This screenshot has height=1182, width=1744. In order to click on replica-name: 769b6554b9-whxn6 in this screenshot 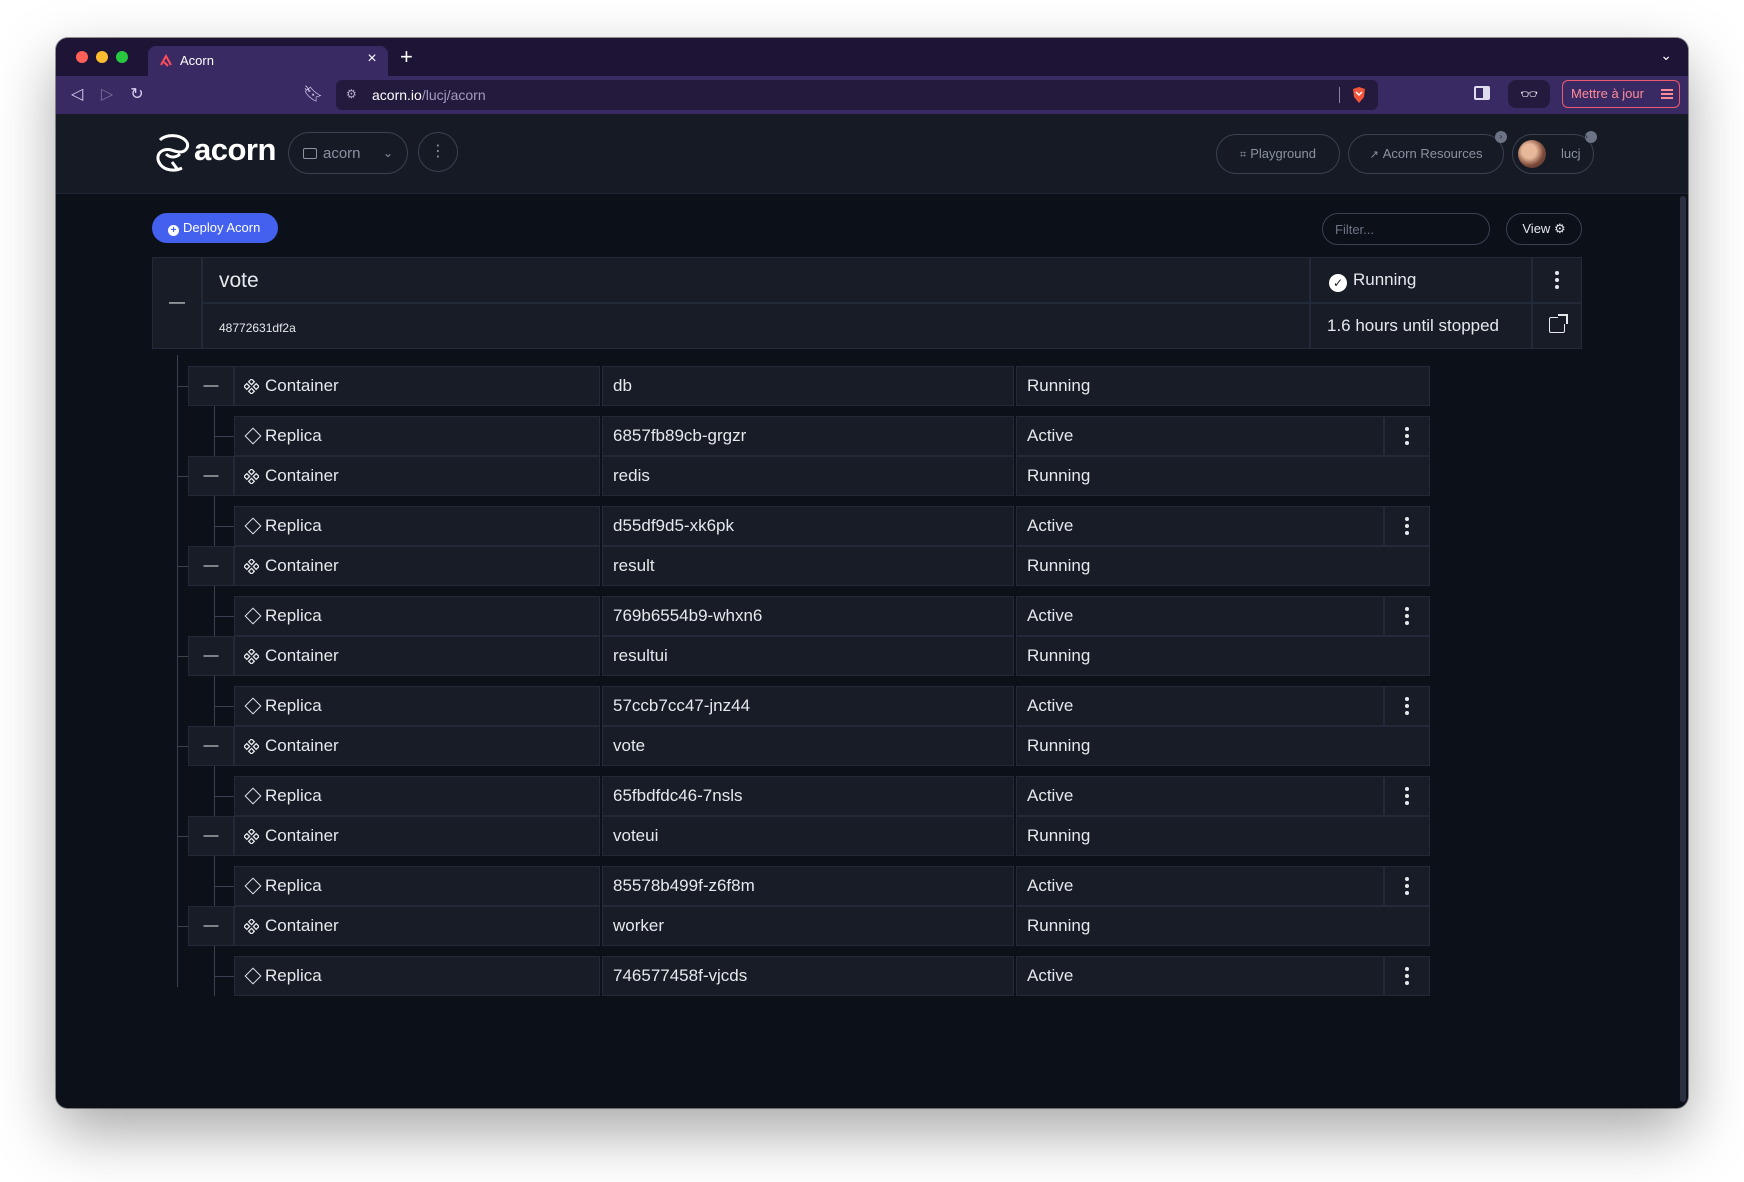, I will do `click(808, 616)`.